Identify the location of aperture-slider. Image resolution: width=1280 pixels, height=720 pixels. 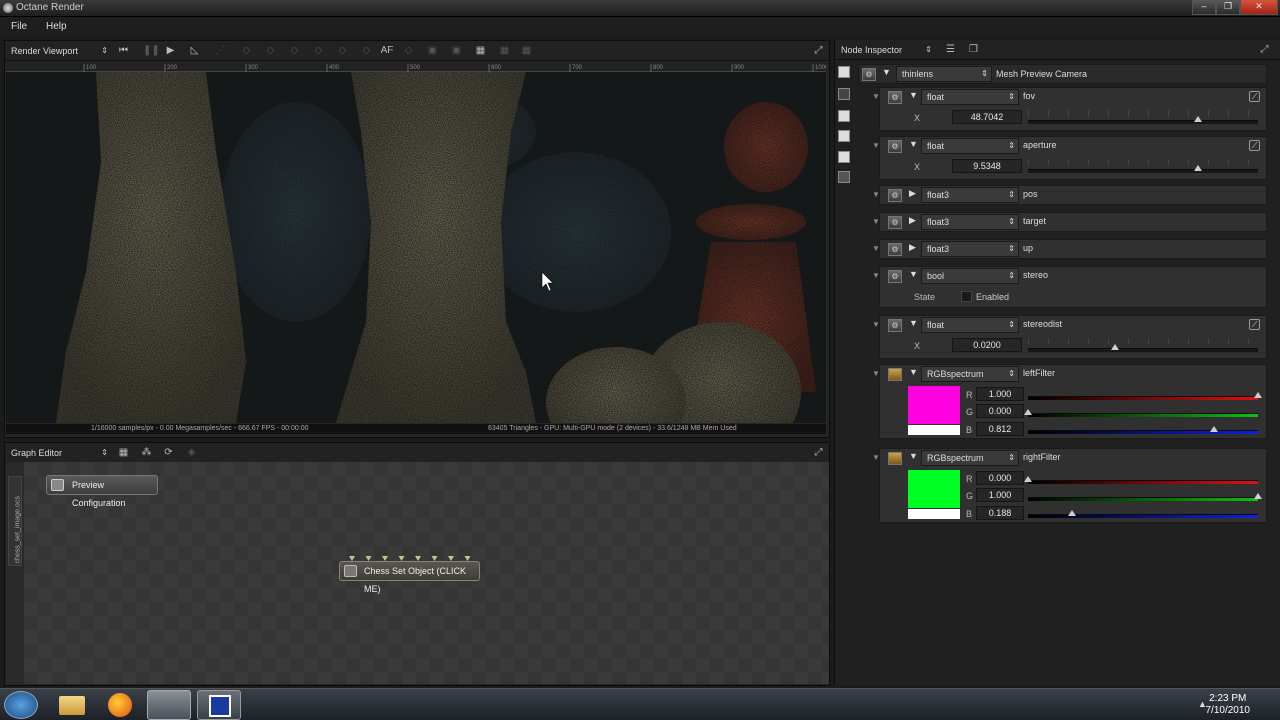
(1143, 169).